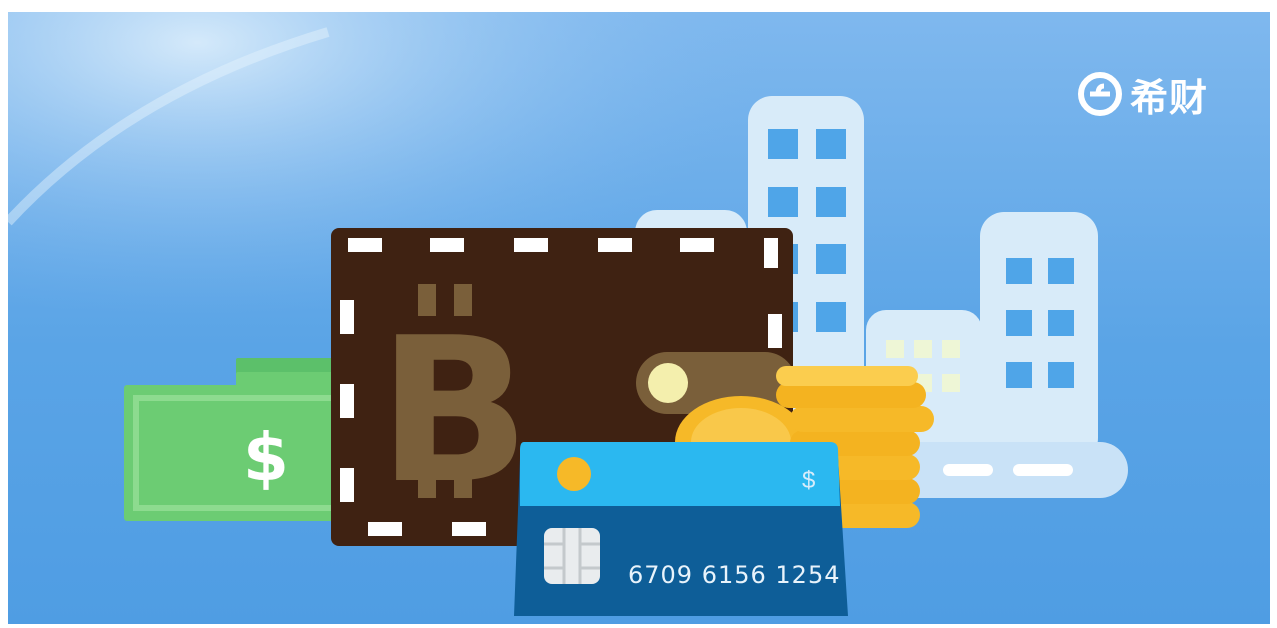 The height and width of the screenshot is (628, 1277). I want to click on card-number: 6709 6156 1254, so click(734, 575).